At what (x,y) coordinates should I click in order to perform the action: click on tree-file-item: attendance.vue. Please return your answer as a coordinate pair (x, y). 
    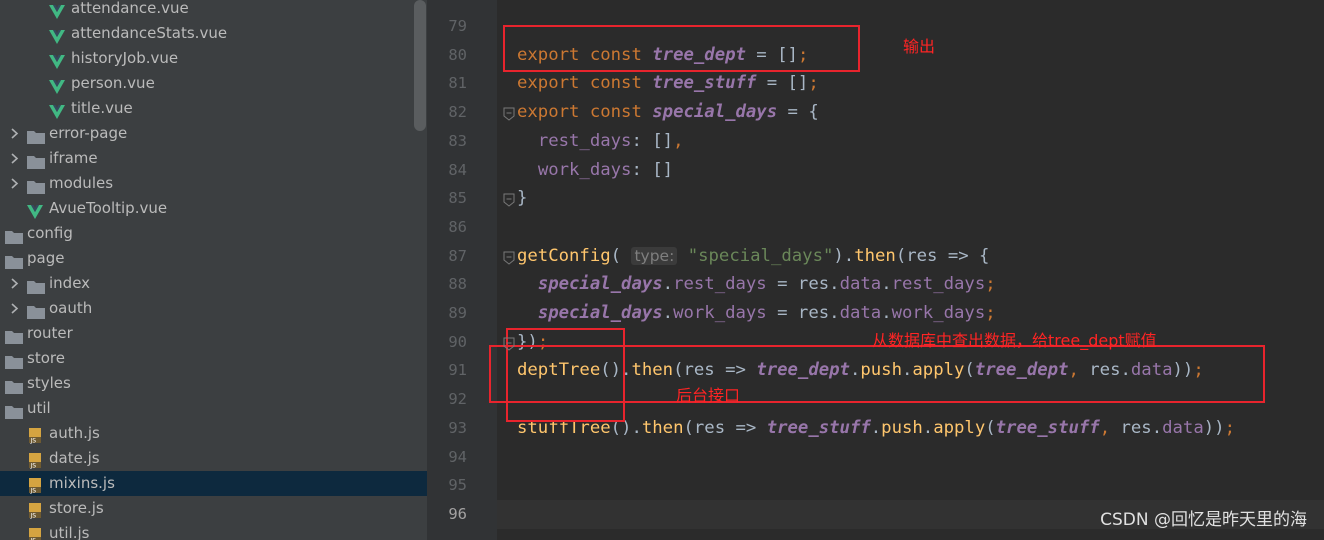
    Looking at the image, I should click on (213, 10).